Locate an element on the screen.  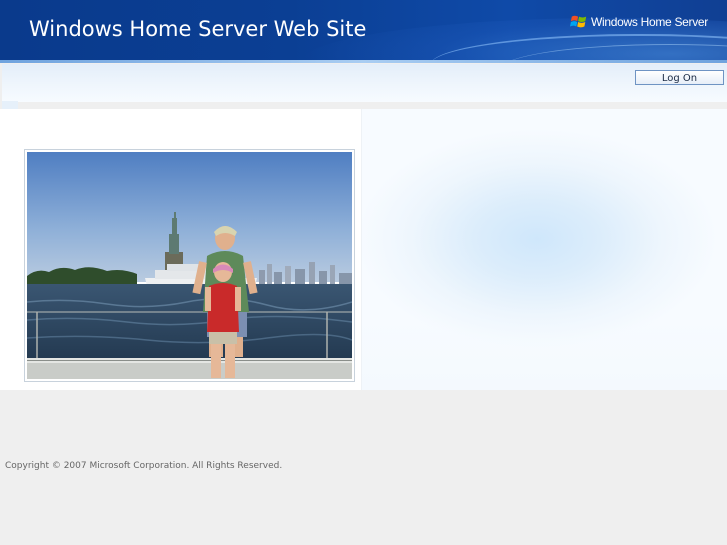
windows-flag-icon is located at coordinates (578, 21).